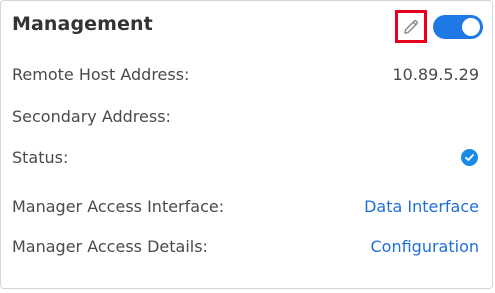 The height and width of the screenshot is (293, 495). What do you see at coordinates (469, 157) in the screenshot?
I see `check-circle-icon` at bounding box center [469, 157].